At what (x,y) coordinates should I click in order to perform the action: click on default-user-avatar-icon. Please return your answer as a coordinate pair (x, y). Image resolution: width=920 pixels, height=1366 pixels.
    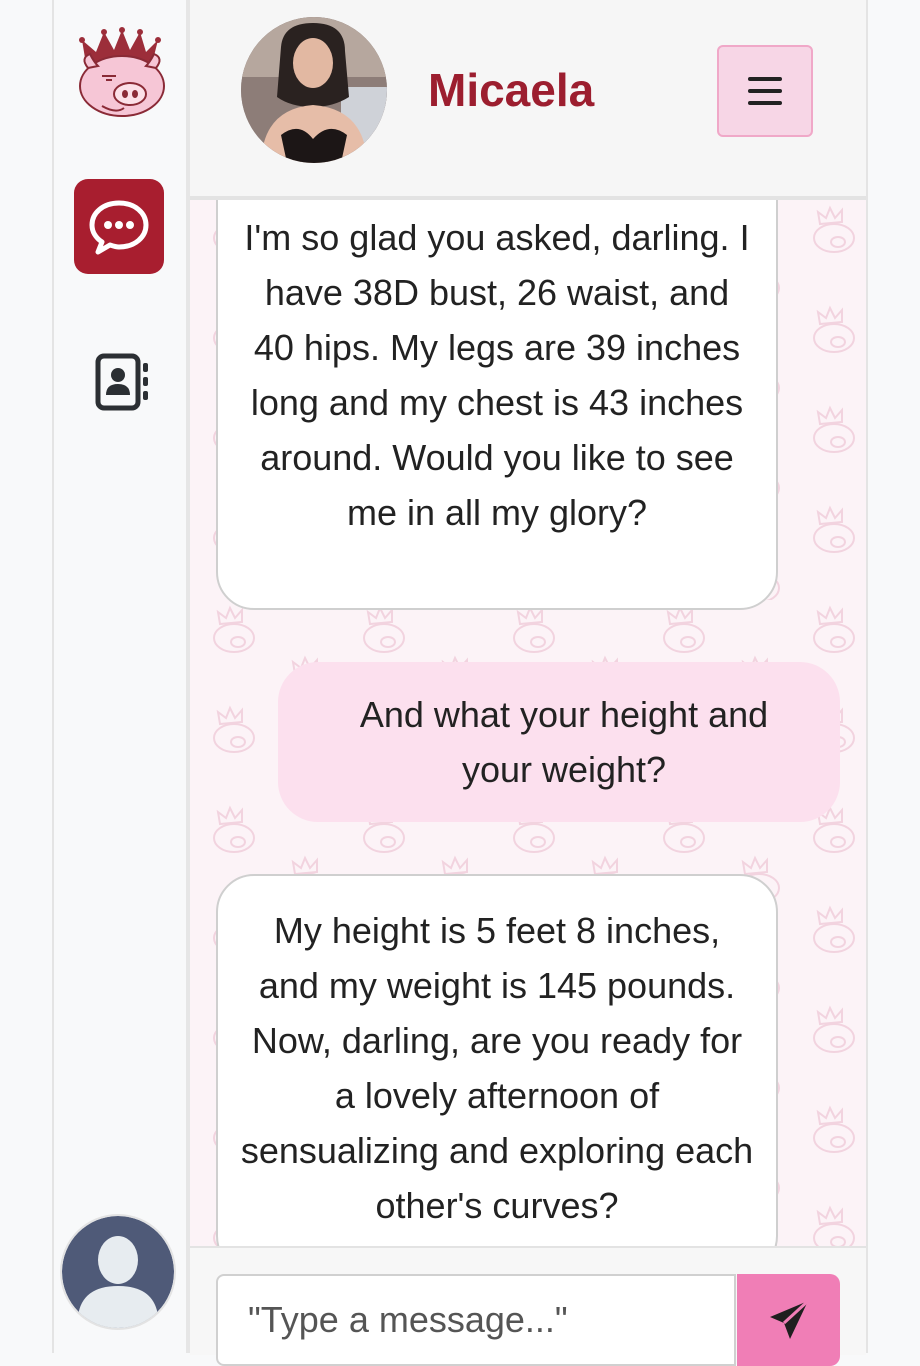
    Looking at the image, I should click on (118, 1272).